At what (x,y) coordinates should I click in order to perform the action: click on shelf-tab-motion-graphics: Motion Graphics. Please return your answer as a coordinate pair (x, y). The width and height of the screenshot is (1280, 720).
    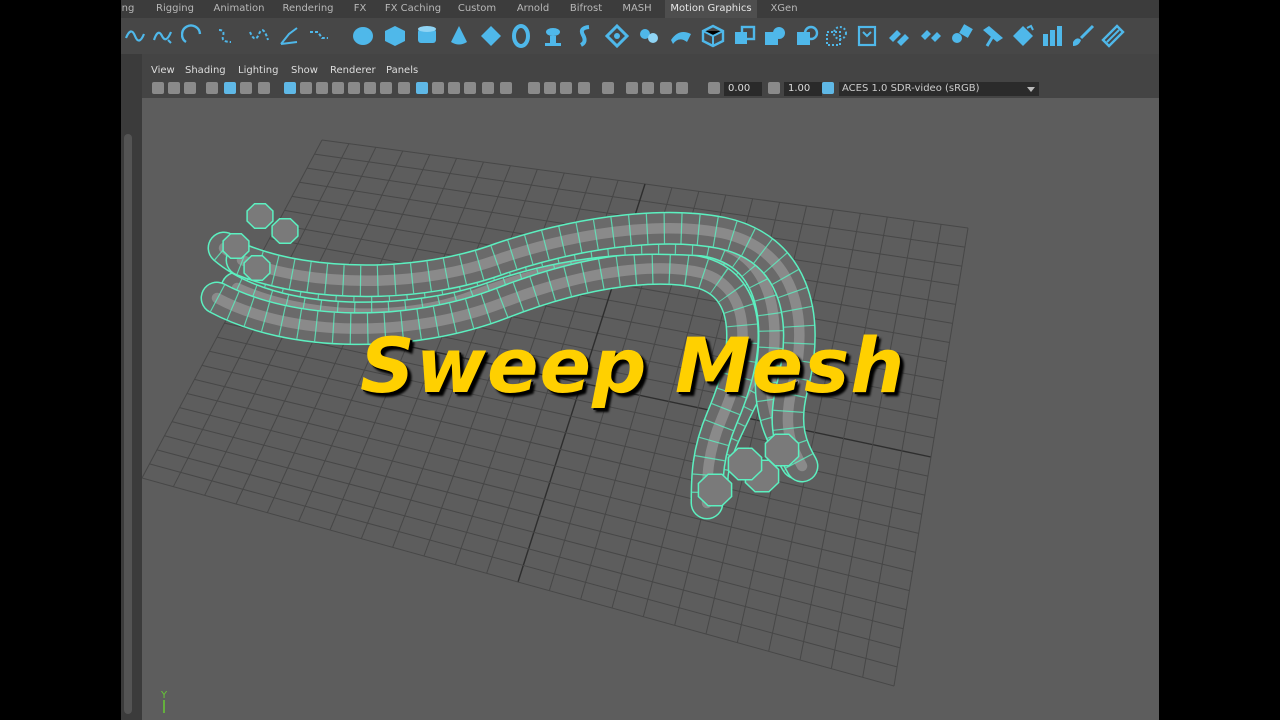
    Looking at the image, I should click on (711, 9).